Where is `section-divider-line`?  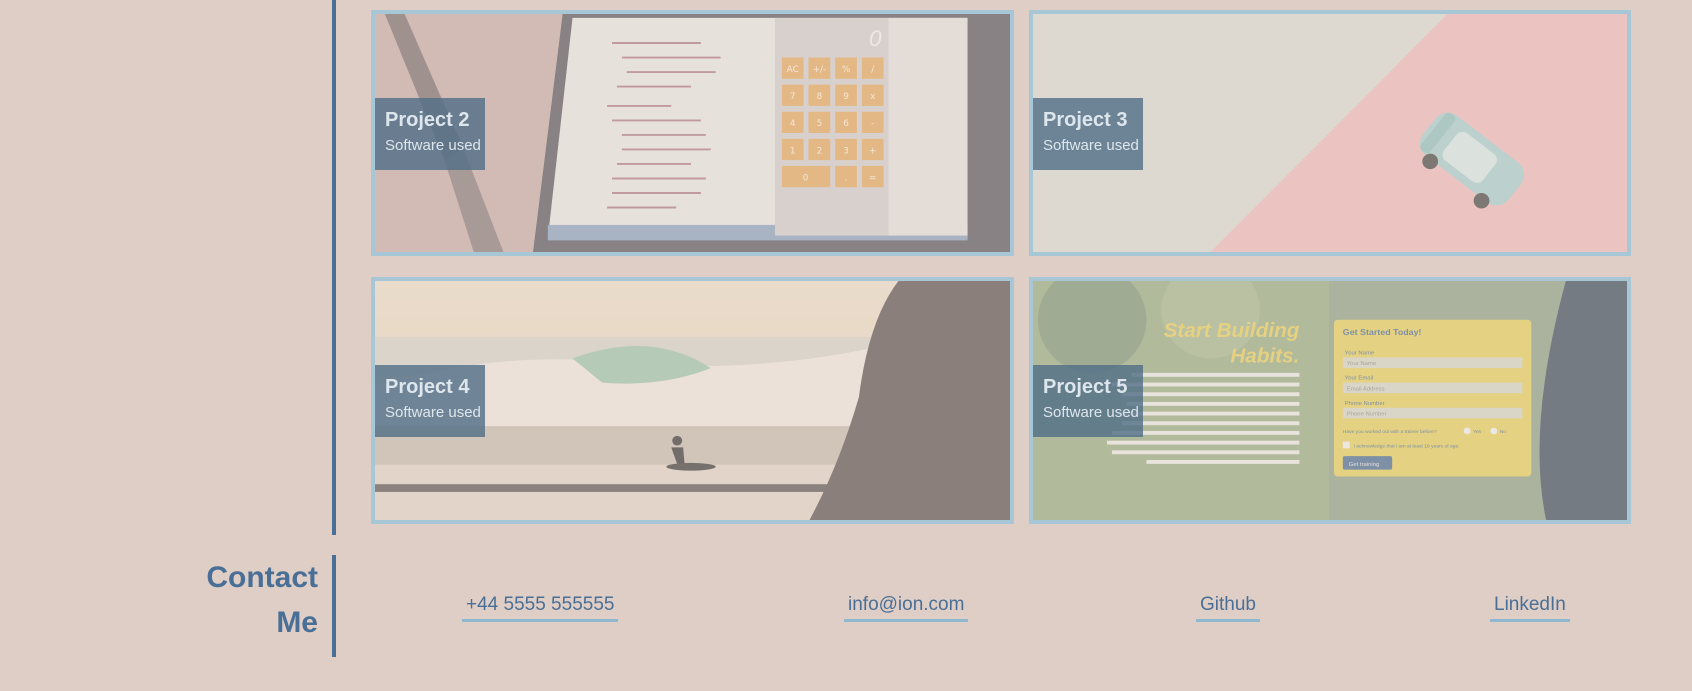 section-divider-line is located at coordinates (334, 267).